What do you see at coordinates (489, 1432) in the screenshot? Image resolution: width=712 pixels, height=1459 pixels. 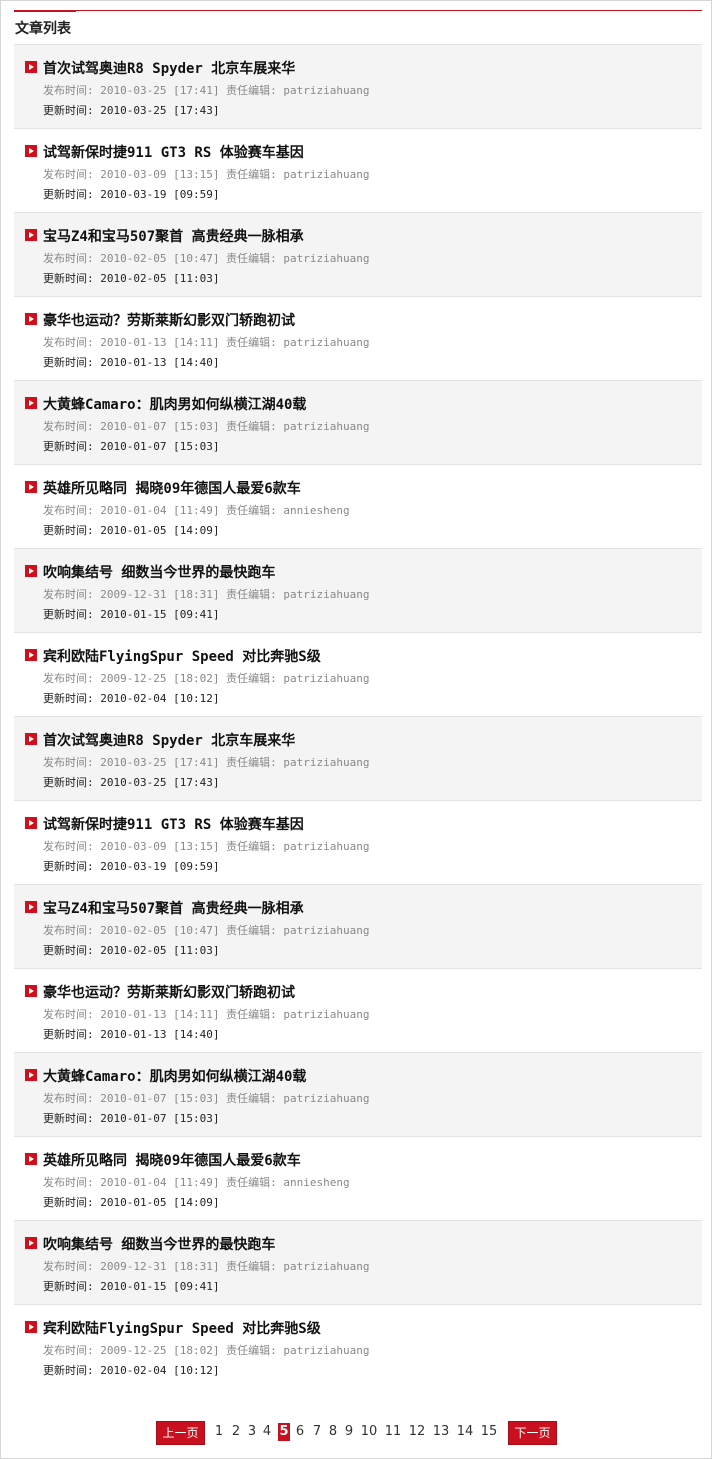 I see `page-number-link: 15` at bounding box center [489, 1432].